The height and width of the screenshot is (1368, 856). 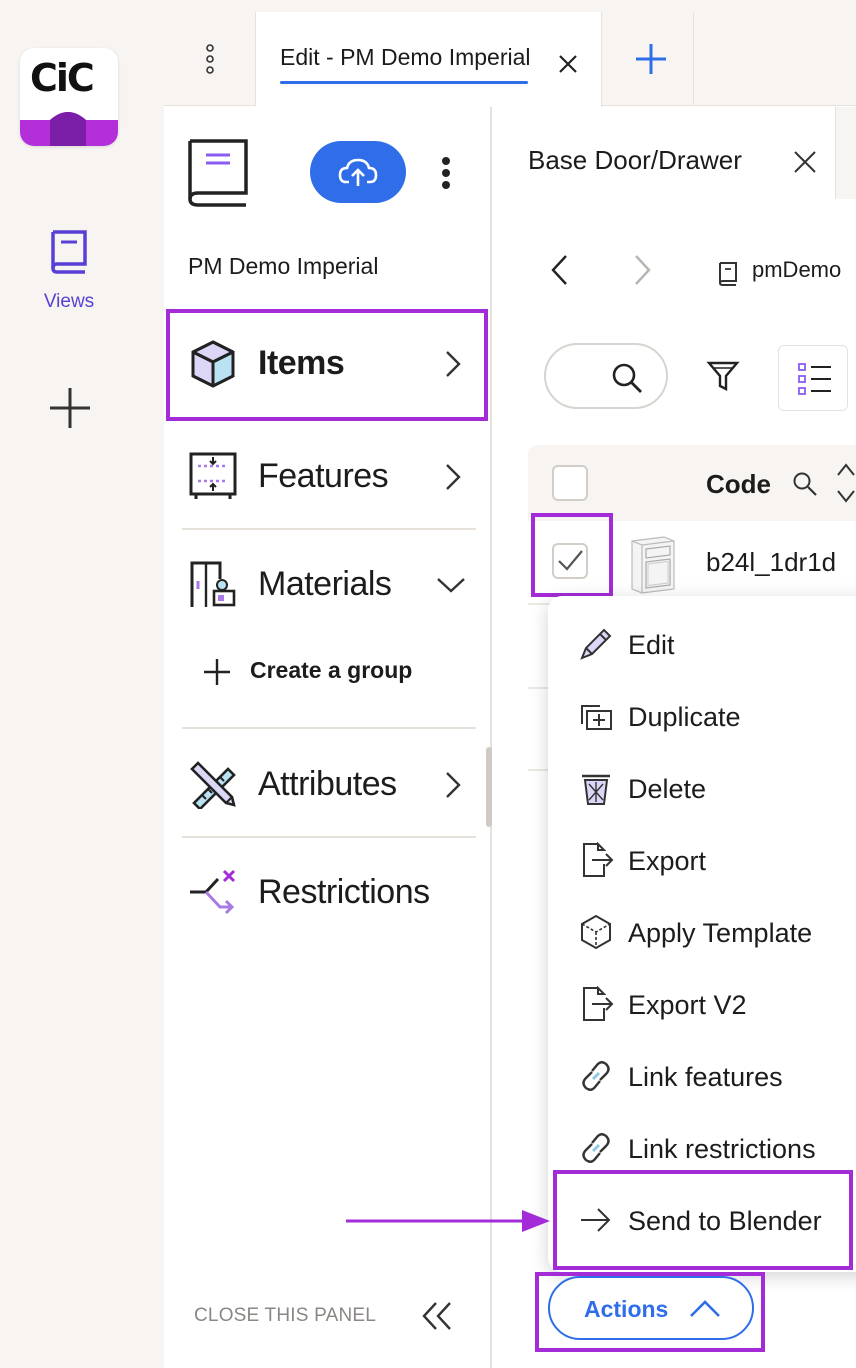 What do you see at coordinates (69, 301) in the screenshot?
I see `rail-views-label: Views` at bounding box center [69, 301].